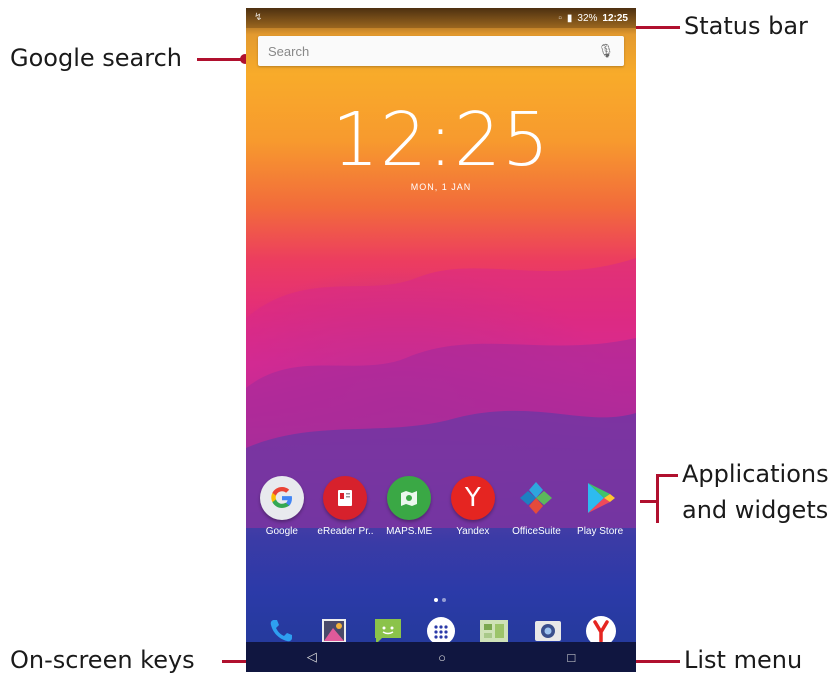  What do you see at coordinates (472, 498) in the screenshot?
I see `yandex-icon: Y` at bounding box center [472, 498].